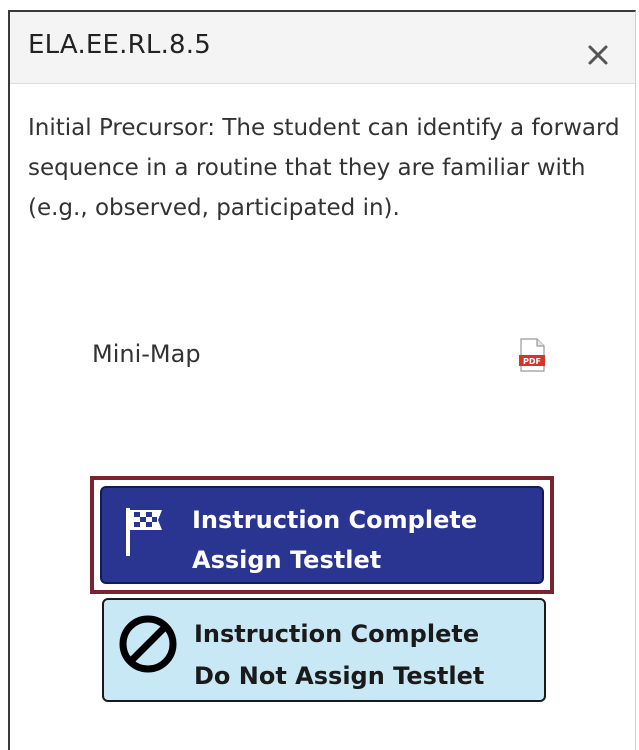 This screenshot has width=639, height=750. Describe the element at coordinates (532, 355) in the screenshot. I see `pdf-icon: PDF` at that location.